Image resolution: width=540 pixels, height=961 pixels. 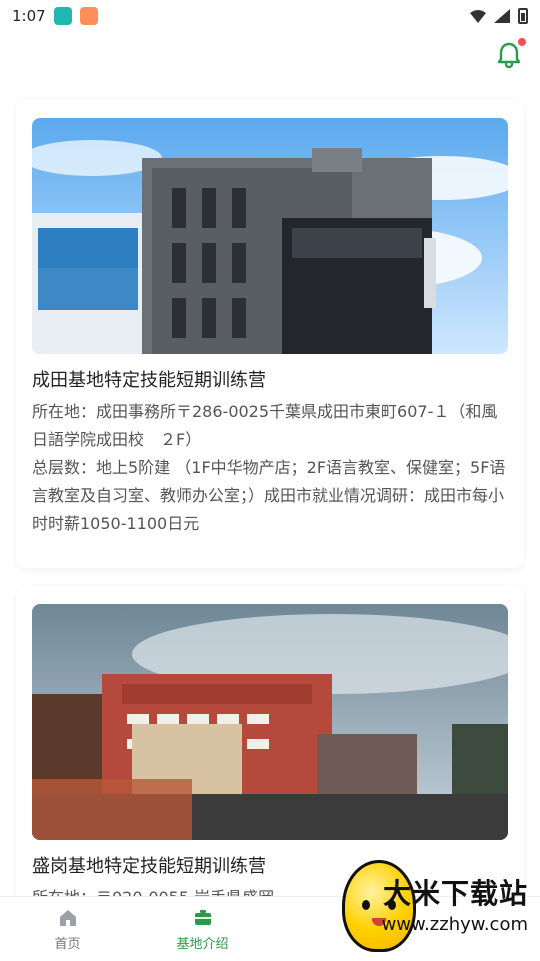 What do you see at coordinates (510, 54) in the screenshot?
I see `notification-bell-button` at bounding box center [510, 54].